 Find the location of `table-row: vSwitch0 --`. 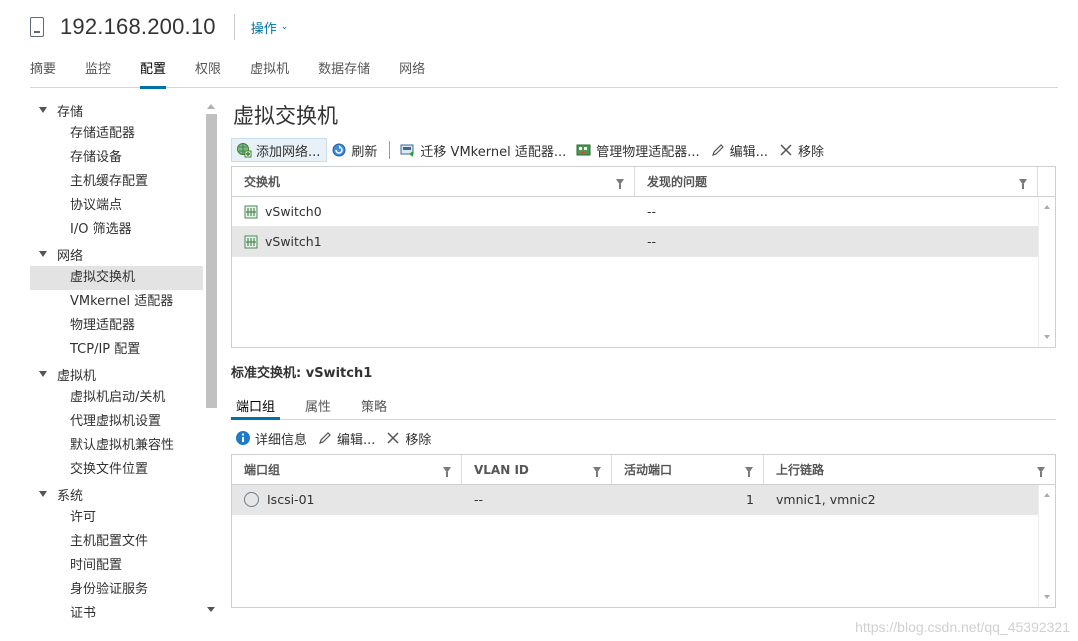

table-row: vSwitch0 -- is located at coordinates (635, 212).